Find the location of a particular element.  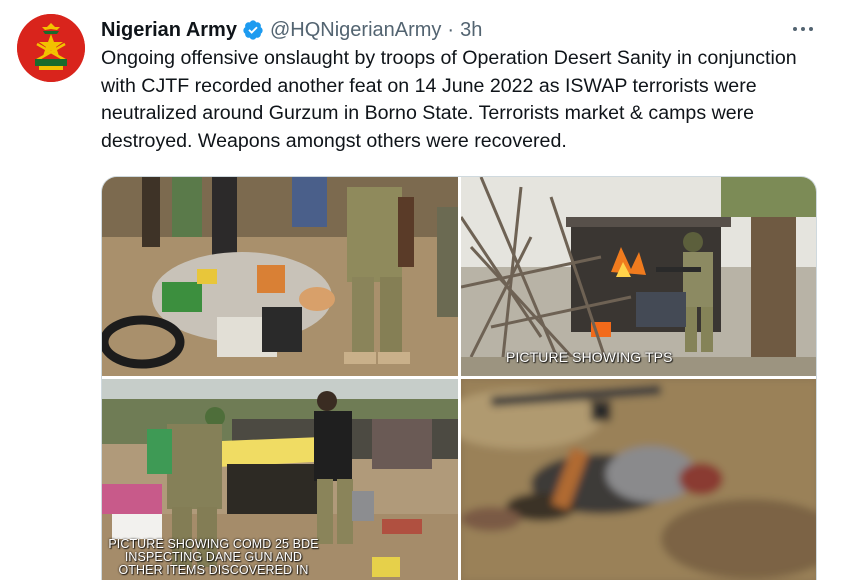

army-crest-icon is located at coordinates (51, 48).